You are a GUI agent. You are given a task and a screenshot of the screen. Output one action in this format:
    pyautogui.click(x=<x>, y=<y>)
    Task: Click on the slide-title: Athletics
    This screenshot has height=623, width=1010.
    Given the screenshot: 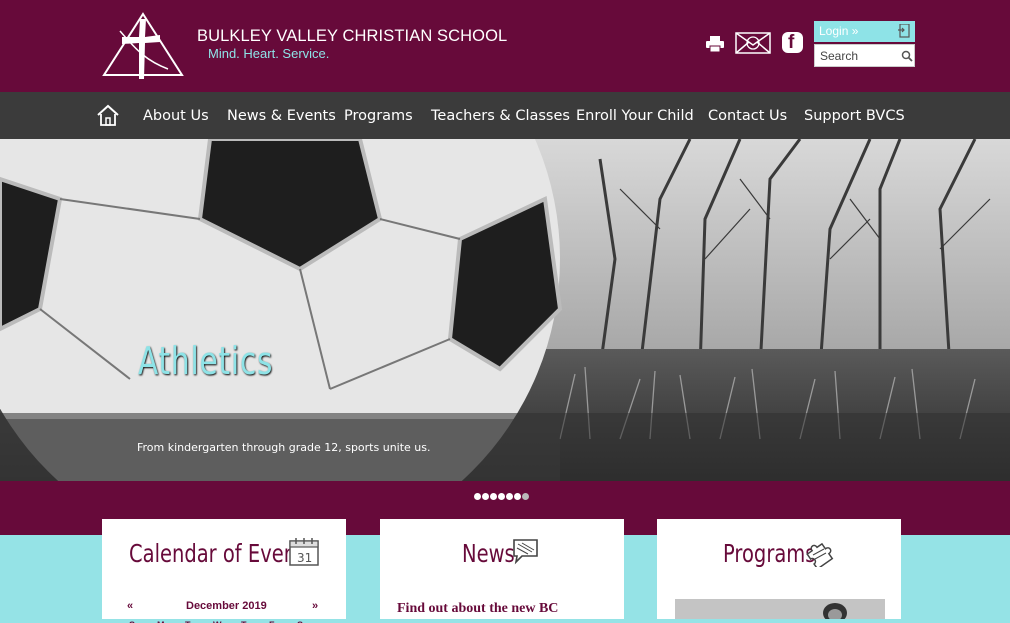 What is the action you would take?
    pyautogui.click(x=206, y=361)
    